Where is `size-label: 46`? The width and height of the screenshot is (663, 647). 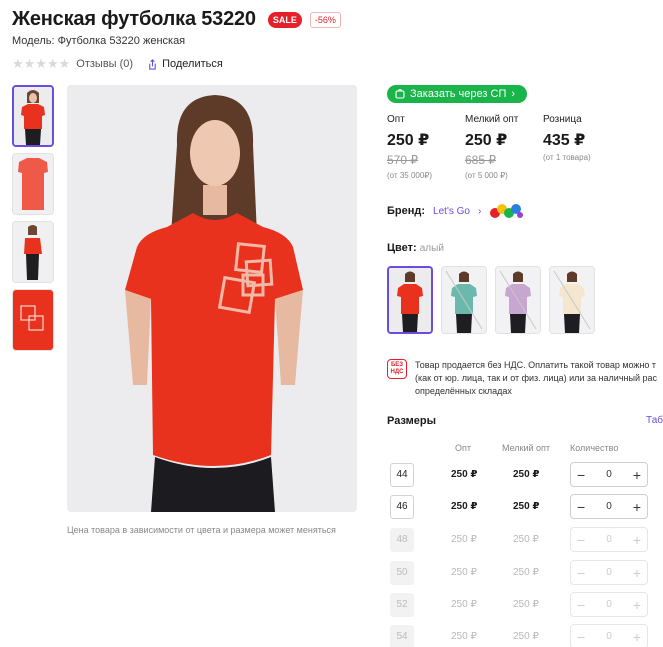 size-label: 46 is located at coordinates (402, 507).